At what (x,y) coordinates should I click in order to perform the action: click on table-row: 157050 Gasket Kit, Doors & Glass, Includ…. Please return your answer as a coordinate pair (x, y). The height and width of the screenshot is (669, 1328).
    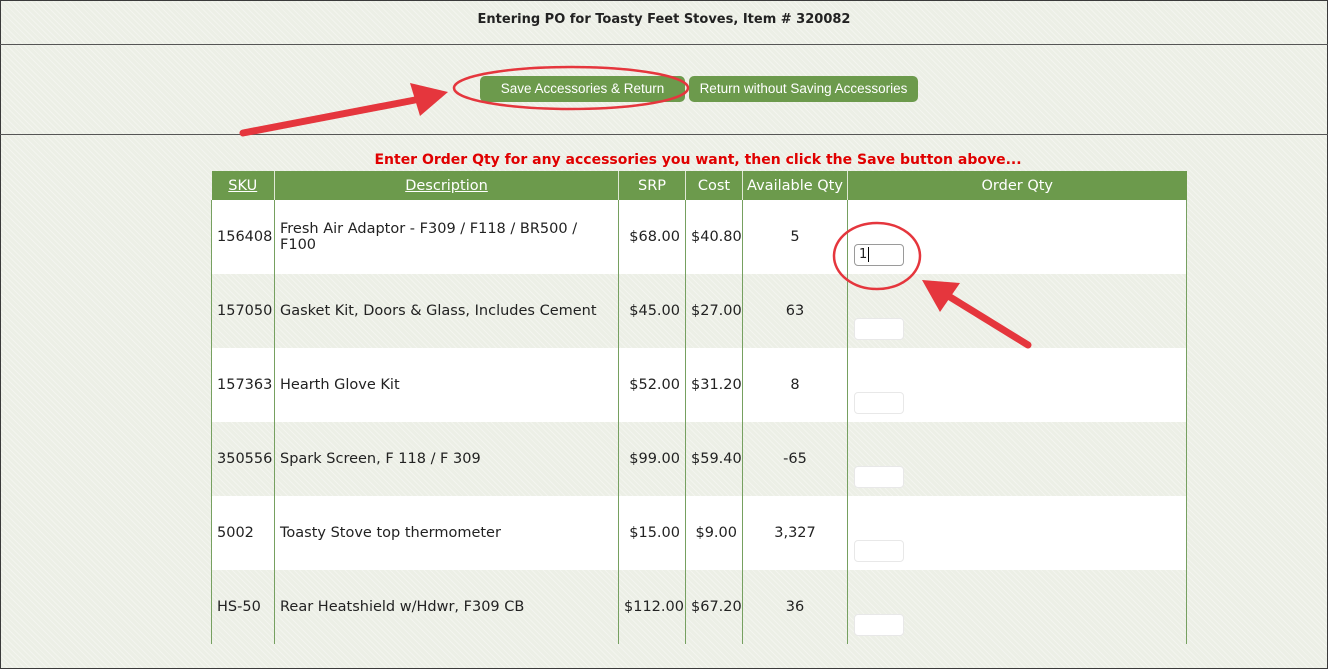
    Looking at the image, I should click on (699, 311).